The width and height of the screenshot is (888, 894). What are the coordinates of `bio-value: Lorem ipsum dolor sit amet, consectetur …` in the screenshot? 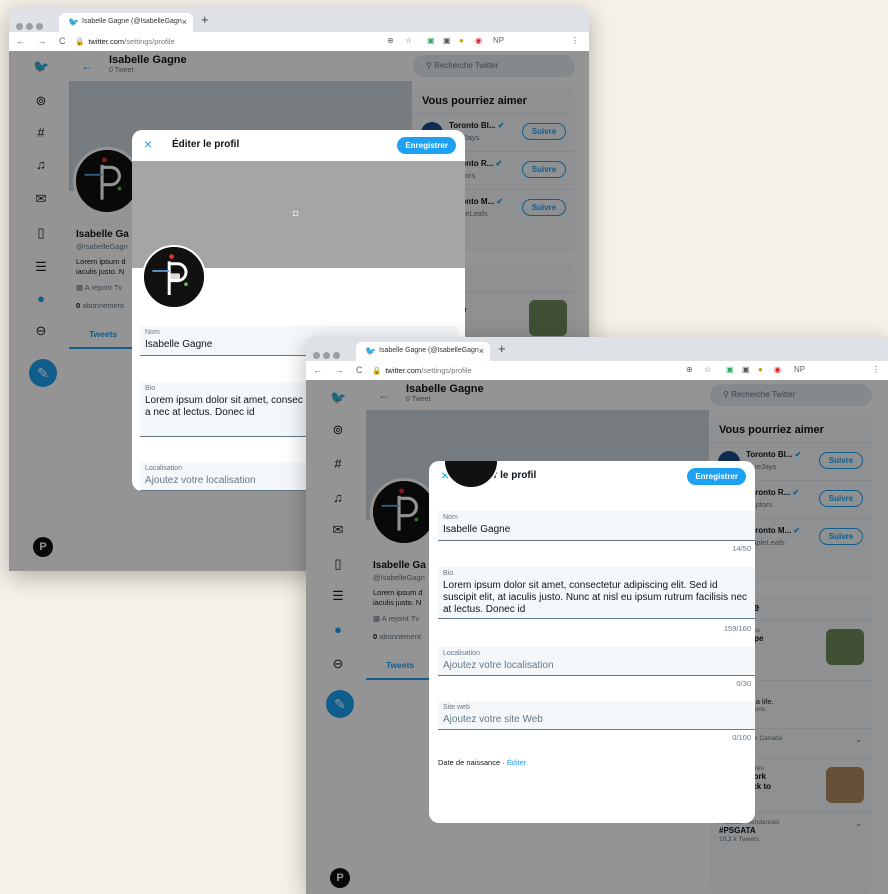 It's located at (595, 597).